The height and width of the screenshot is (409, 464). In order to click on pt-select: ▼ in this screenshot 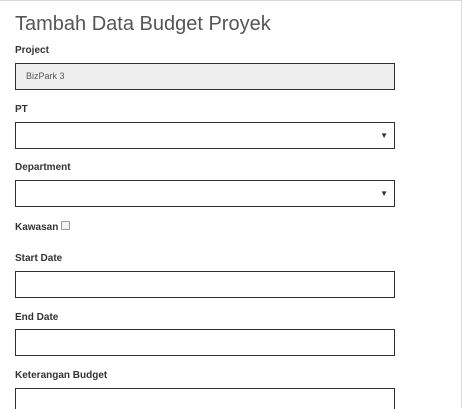, I will do `click(205, 135)`.